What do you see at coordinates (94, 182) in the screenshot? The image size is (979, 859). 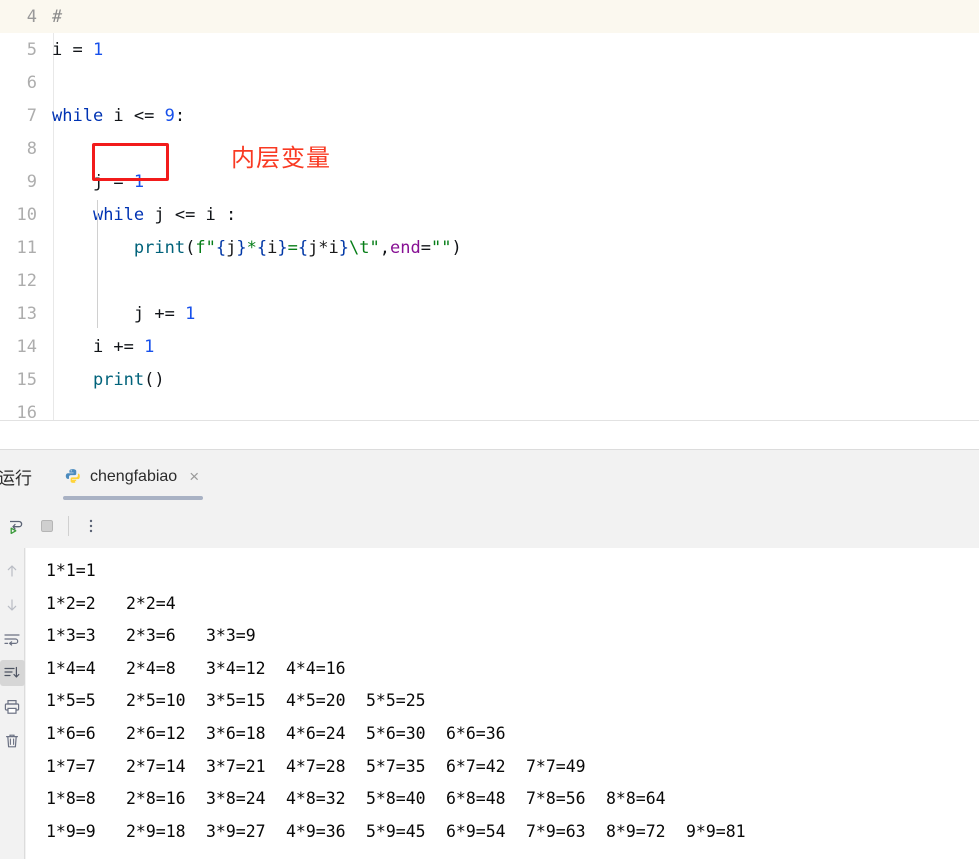 I see `code-text: j = 1` at bounding box center [94, 182].